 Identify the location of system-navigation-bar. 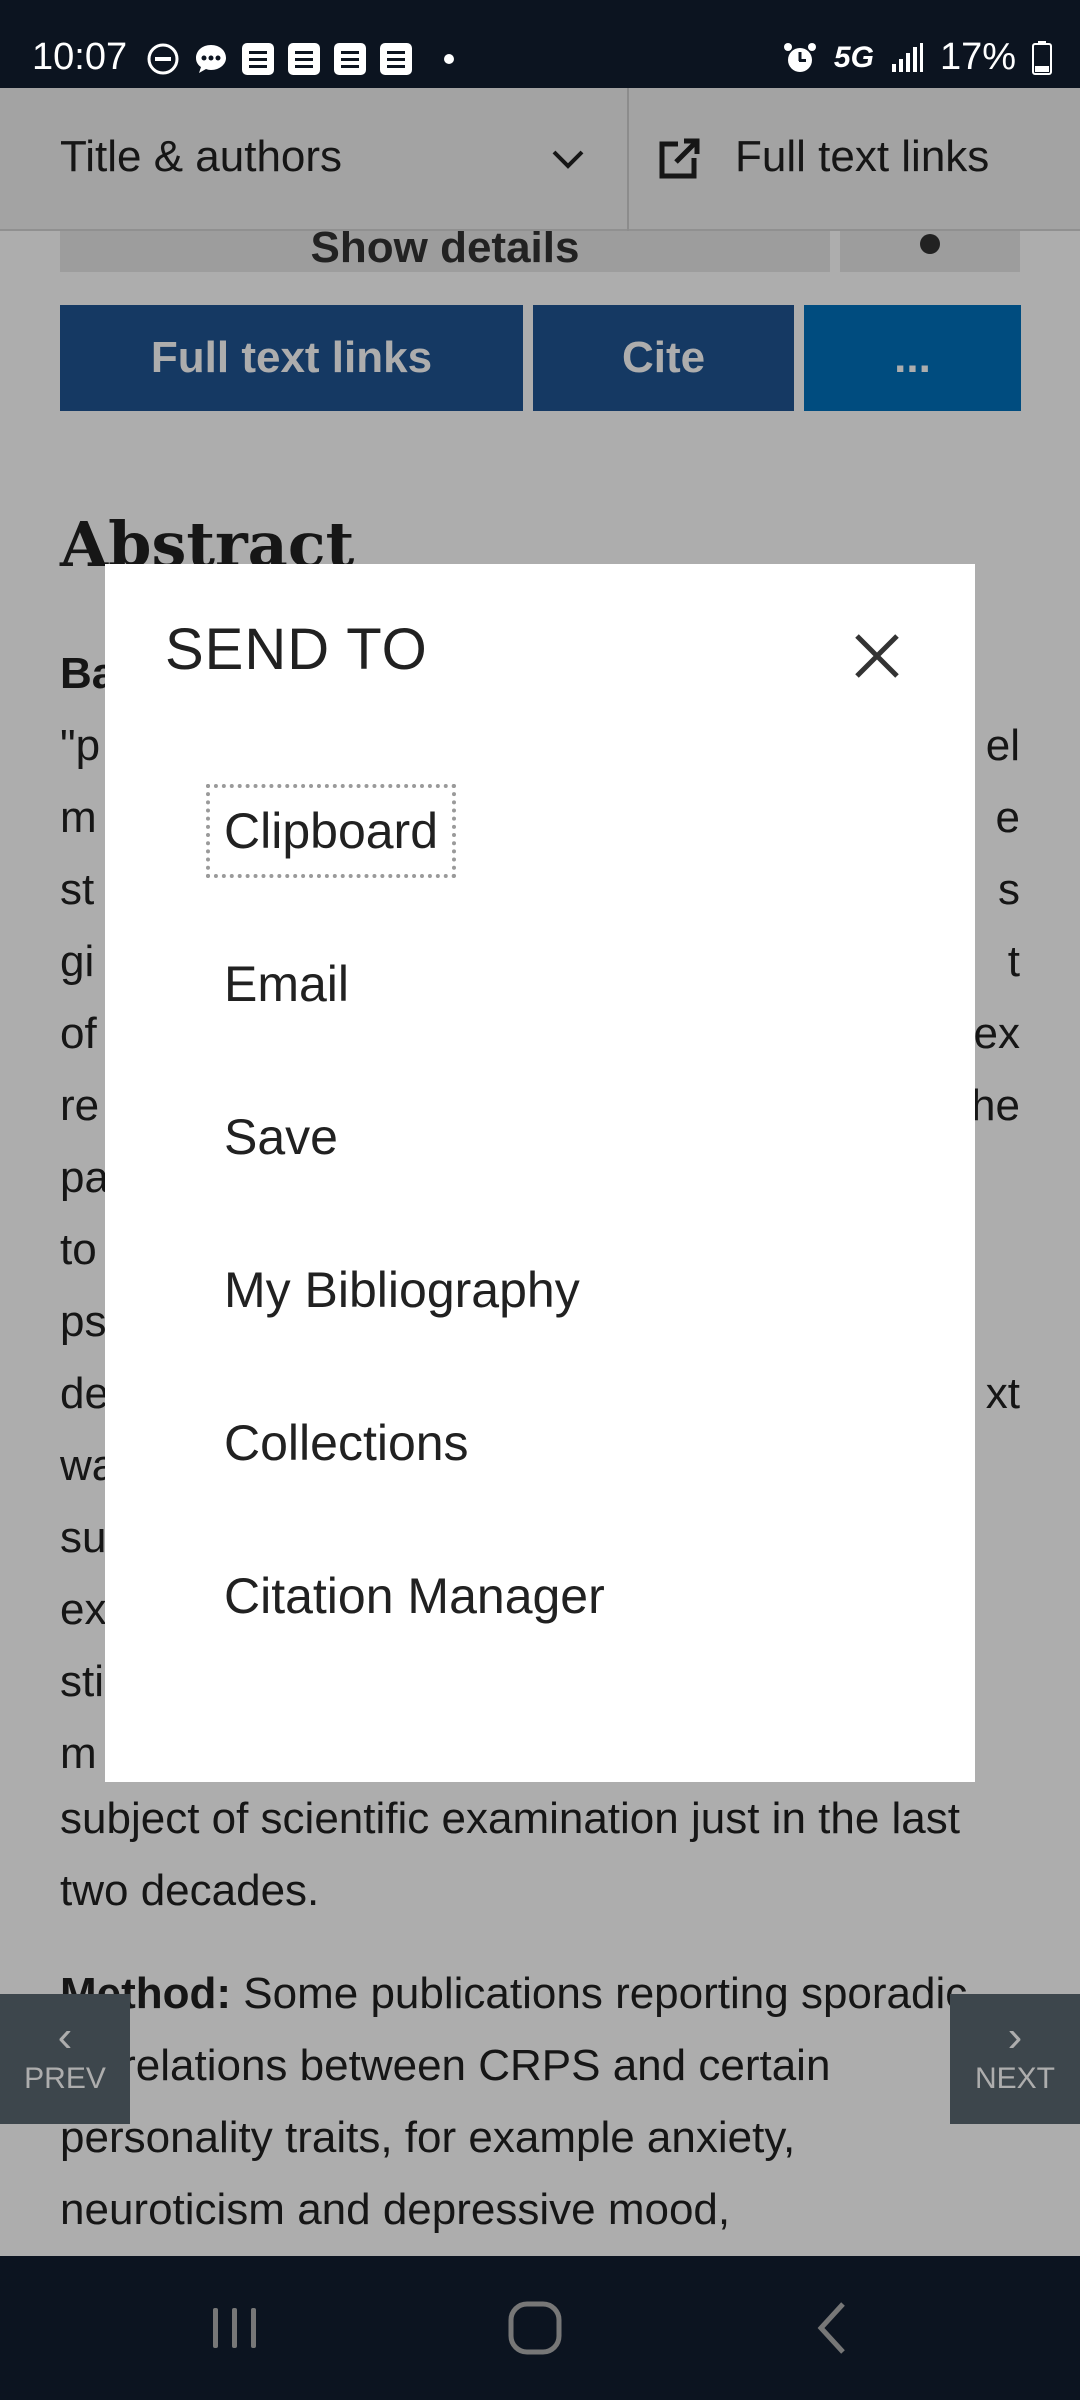
(540, 2328).